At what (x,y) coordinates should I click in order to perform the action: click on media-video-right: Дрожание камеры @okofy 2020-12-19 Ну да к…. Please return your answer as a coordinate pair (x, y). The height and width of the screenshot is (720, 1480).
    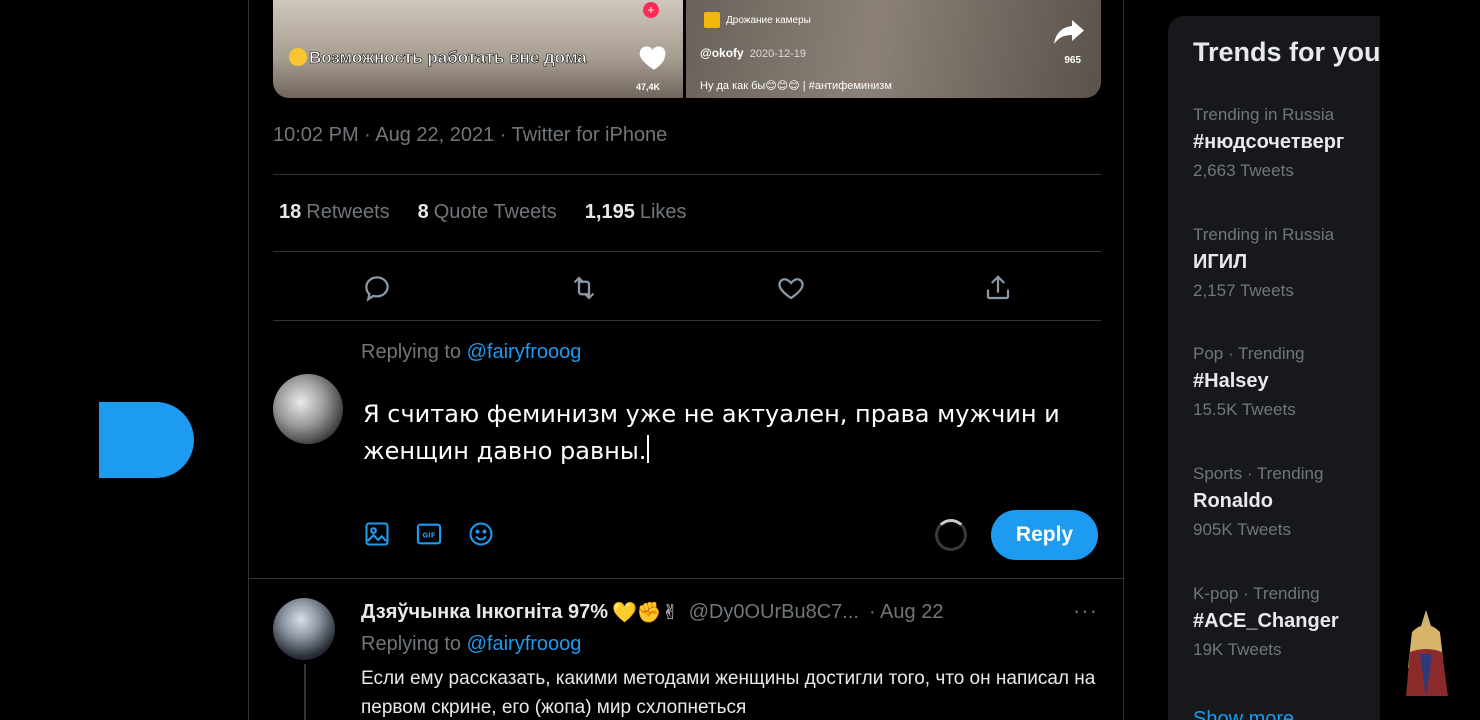
    Looking at the image, I should click on (893, 49).